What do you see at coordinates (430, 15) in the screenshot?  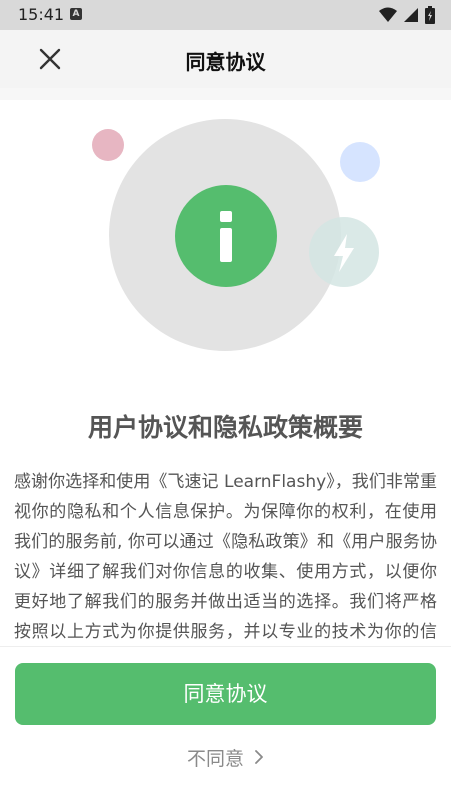 I see `battery-icon` at bounding box center [430, 15].